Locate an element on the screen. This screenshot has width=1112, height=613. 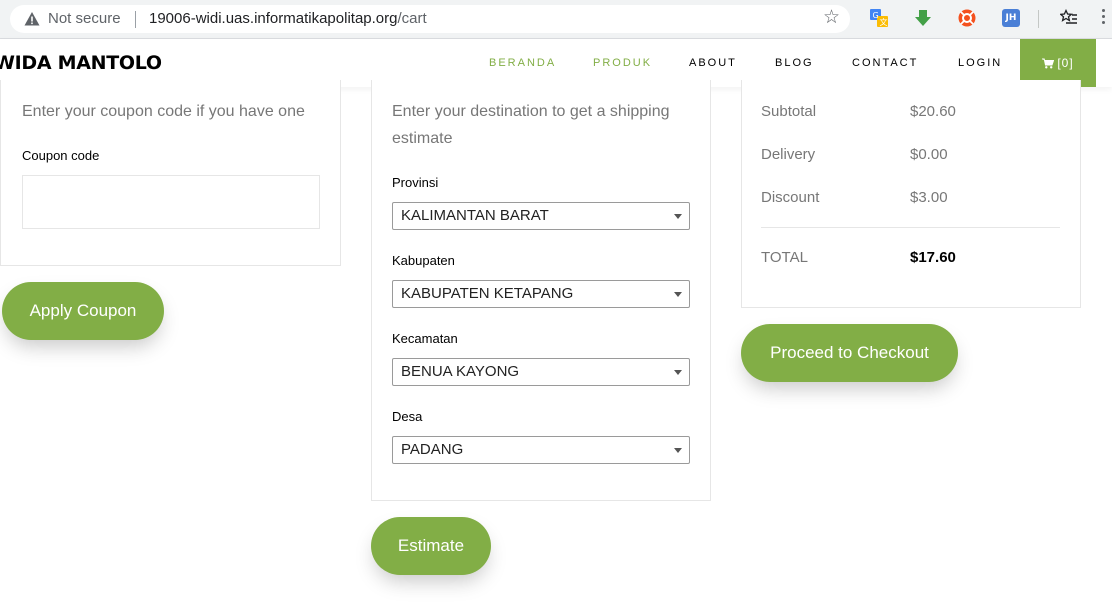
url-path: /cart is located at coordinates (412, 18).